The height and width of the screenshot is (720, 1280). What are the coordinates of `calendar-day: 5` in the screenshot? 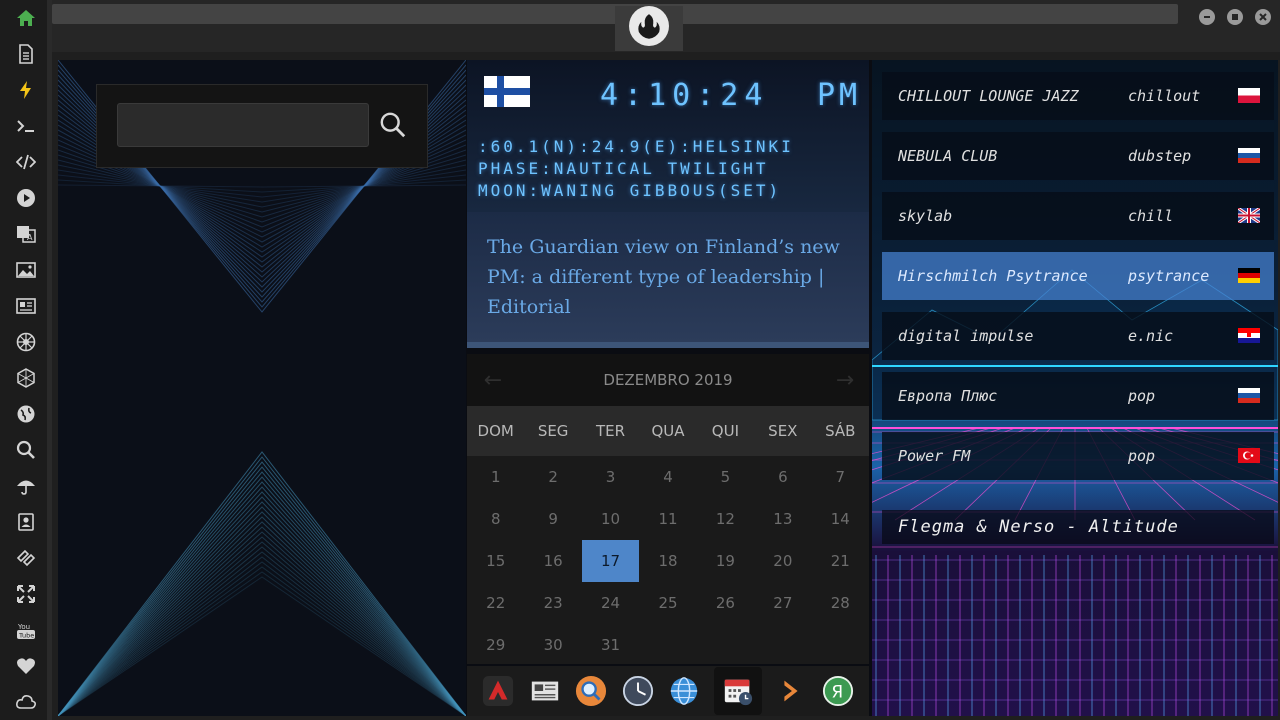 It's located at (725, 477).